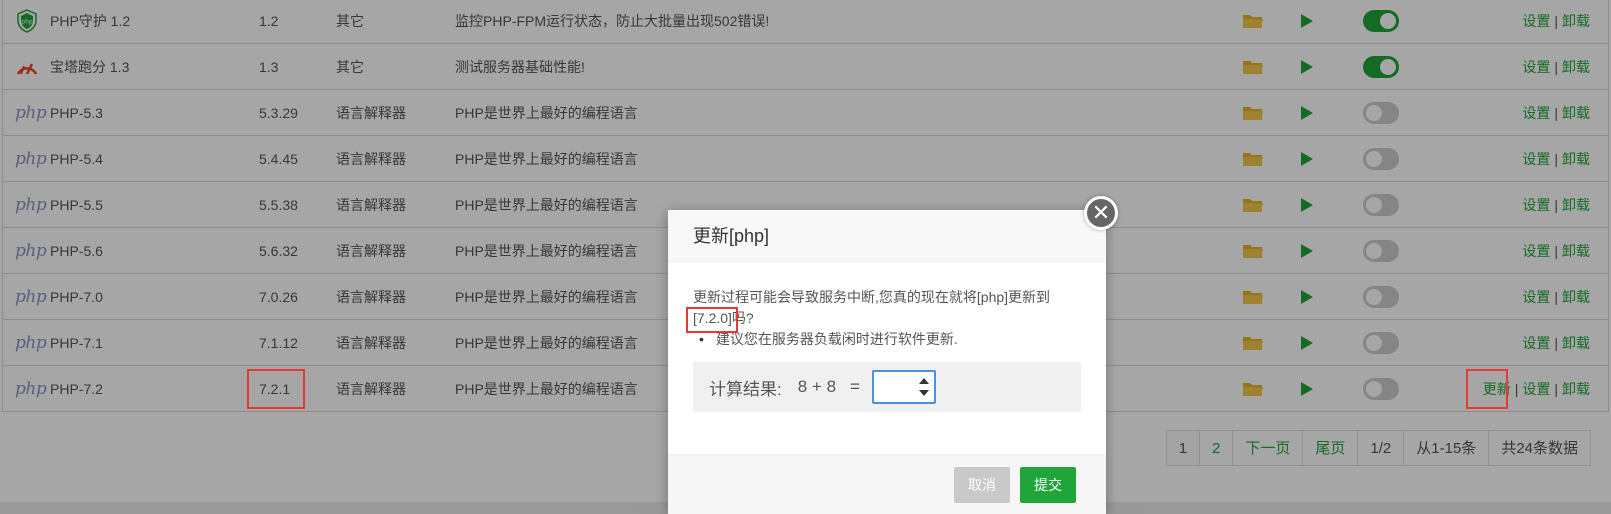 The image size is (1611, 514). Describe the element at coordinates (855, 386) in the screenshot. I see `calc-equals: =` at that location.